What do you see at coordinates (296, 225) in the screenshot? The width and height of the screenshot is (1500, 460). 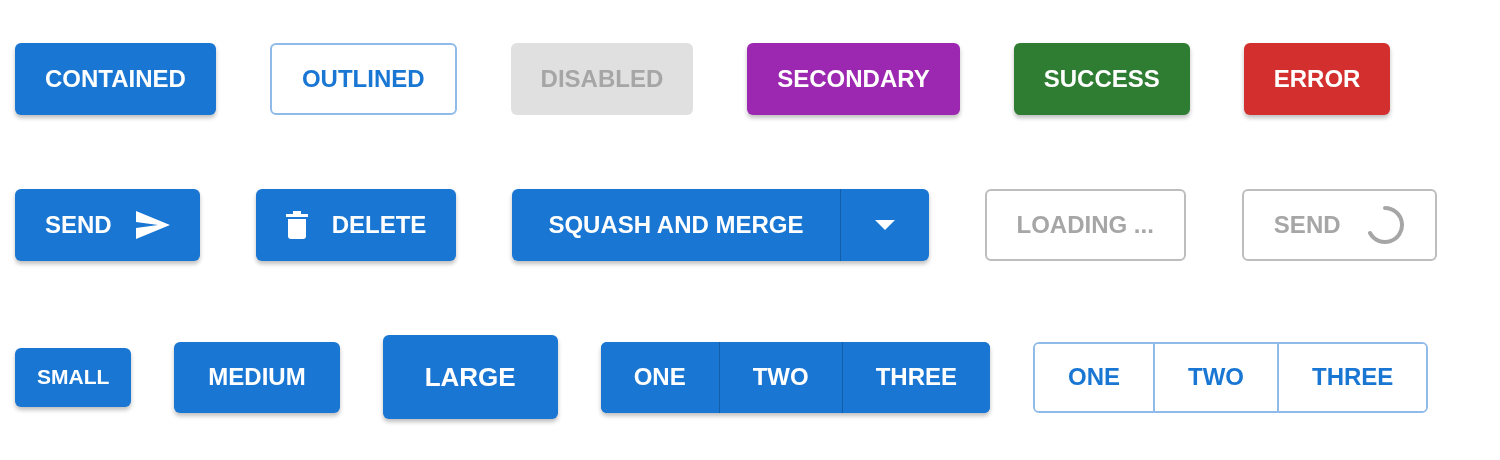 I see `trash-icon` at bounding box center [296, 225].